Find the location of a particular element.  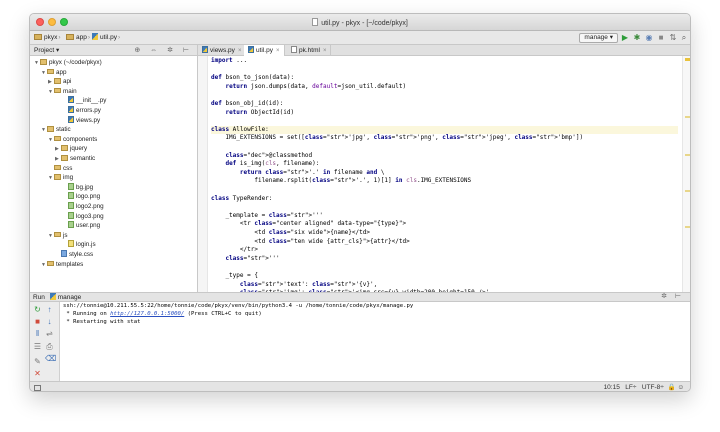

run-panel-settings-icon: ✲ ⊢ is located at coordinates (672, 297).